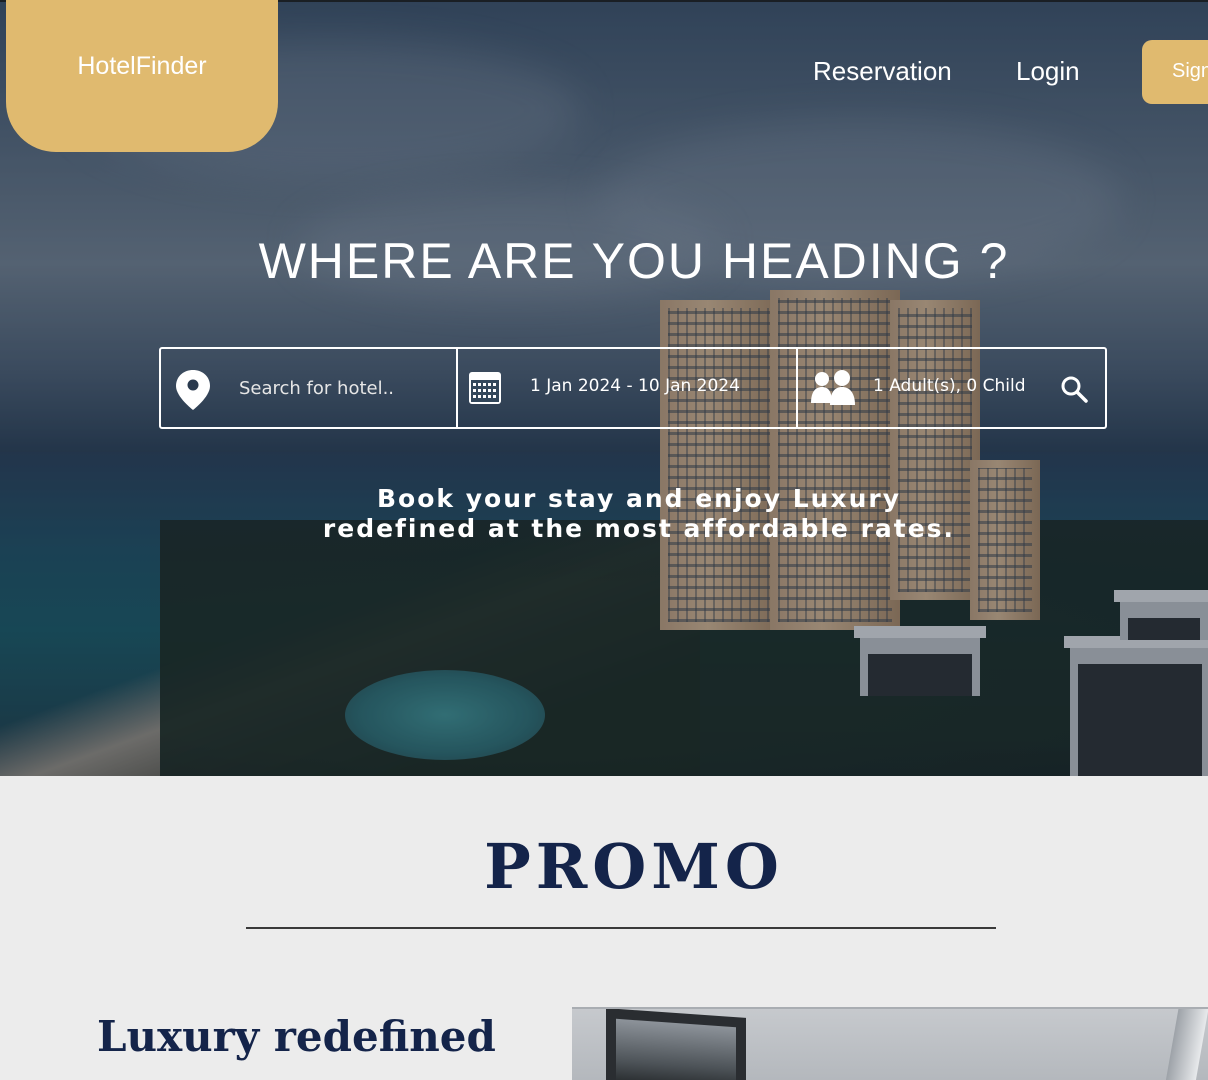 The width and height of the screenshot is (1208, 1080). What do you see at coordinates (296, 1036) in the screenshot?
I see `promo-subtitle: Luxury redefined` at bounding box center [296, 1036].